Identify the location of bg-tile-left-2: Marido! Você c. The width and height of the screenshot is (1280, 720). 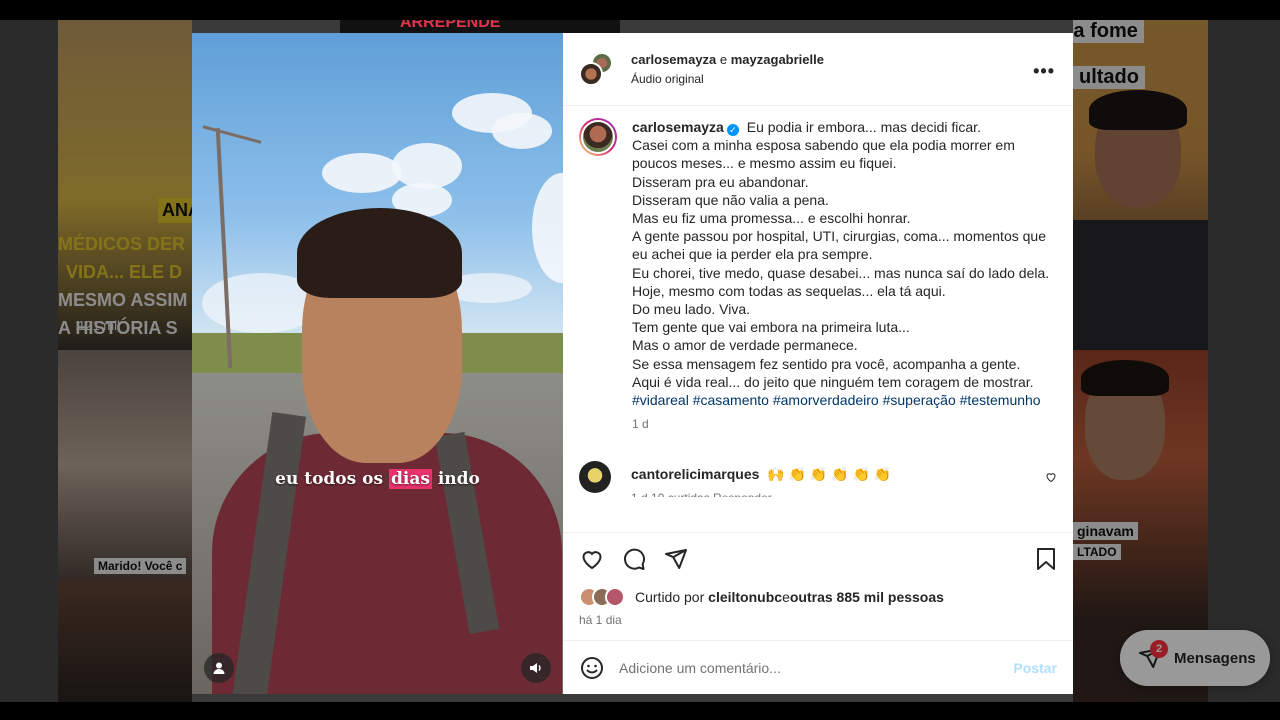
(125, 465).